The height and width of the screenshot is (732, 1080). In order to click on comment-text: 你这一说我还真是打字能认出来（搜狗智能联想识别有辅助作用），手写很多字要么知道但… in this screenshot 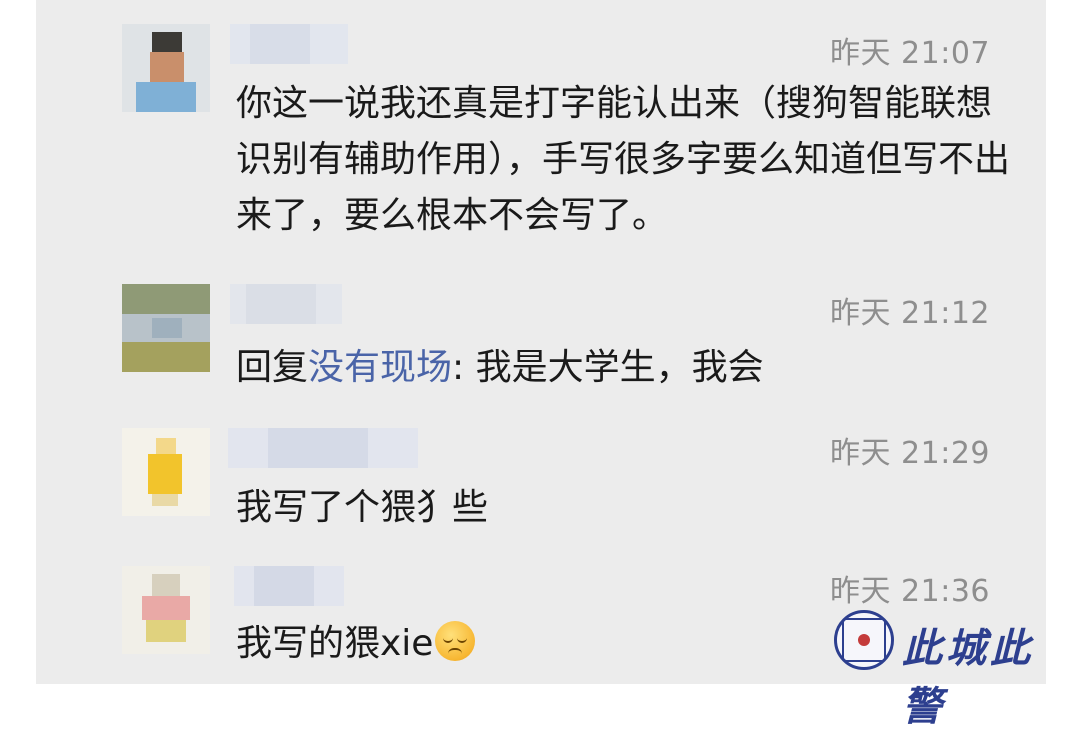, I will do `click(623, 159)`.